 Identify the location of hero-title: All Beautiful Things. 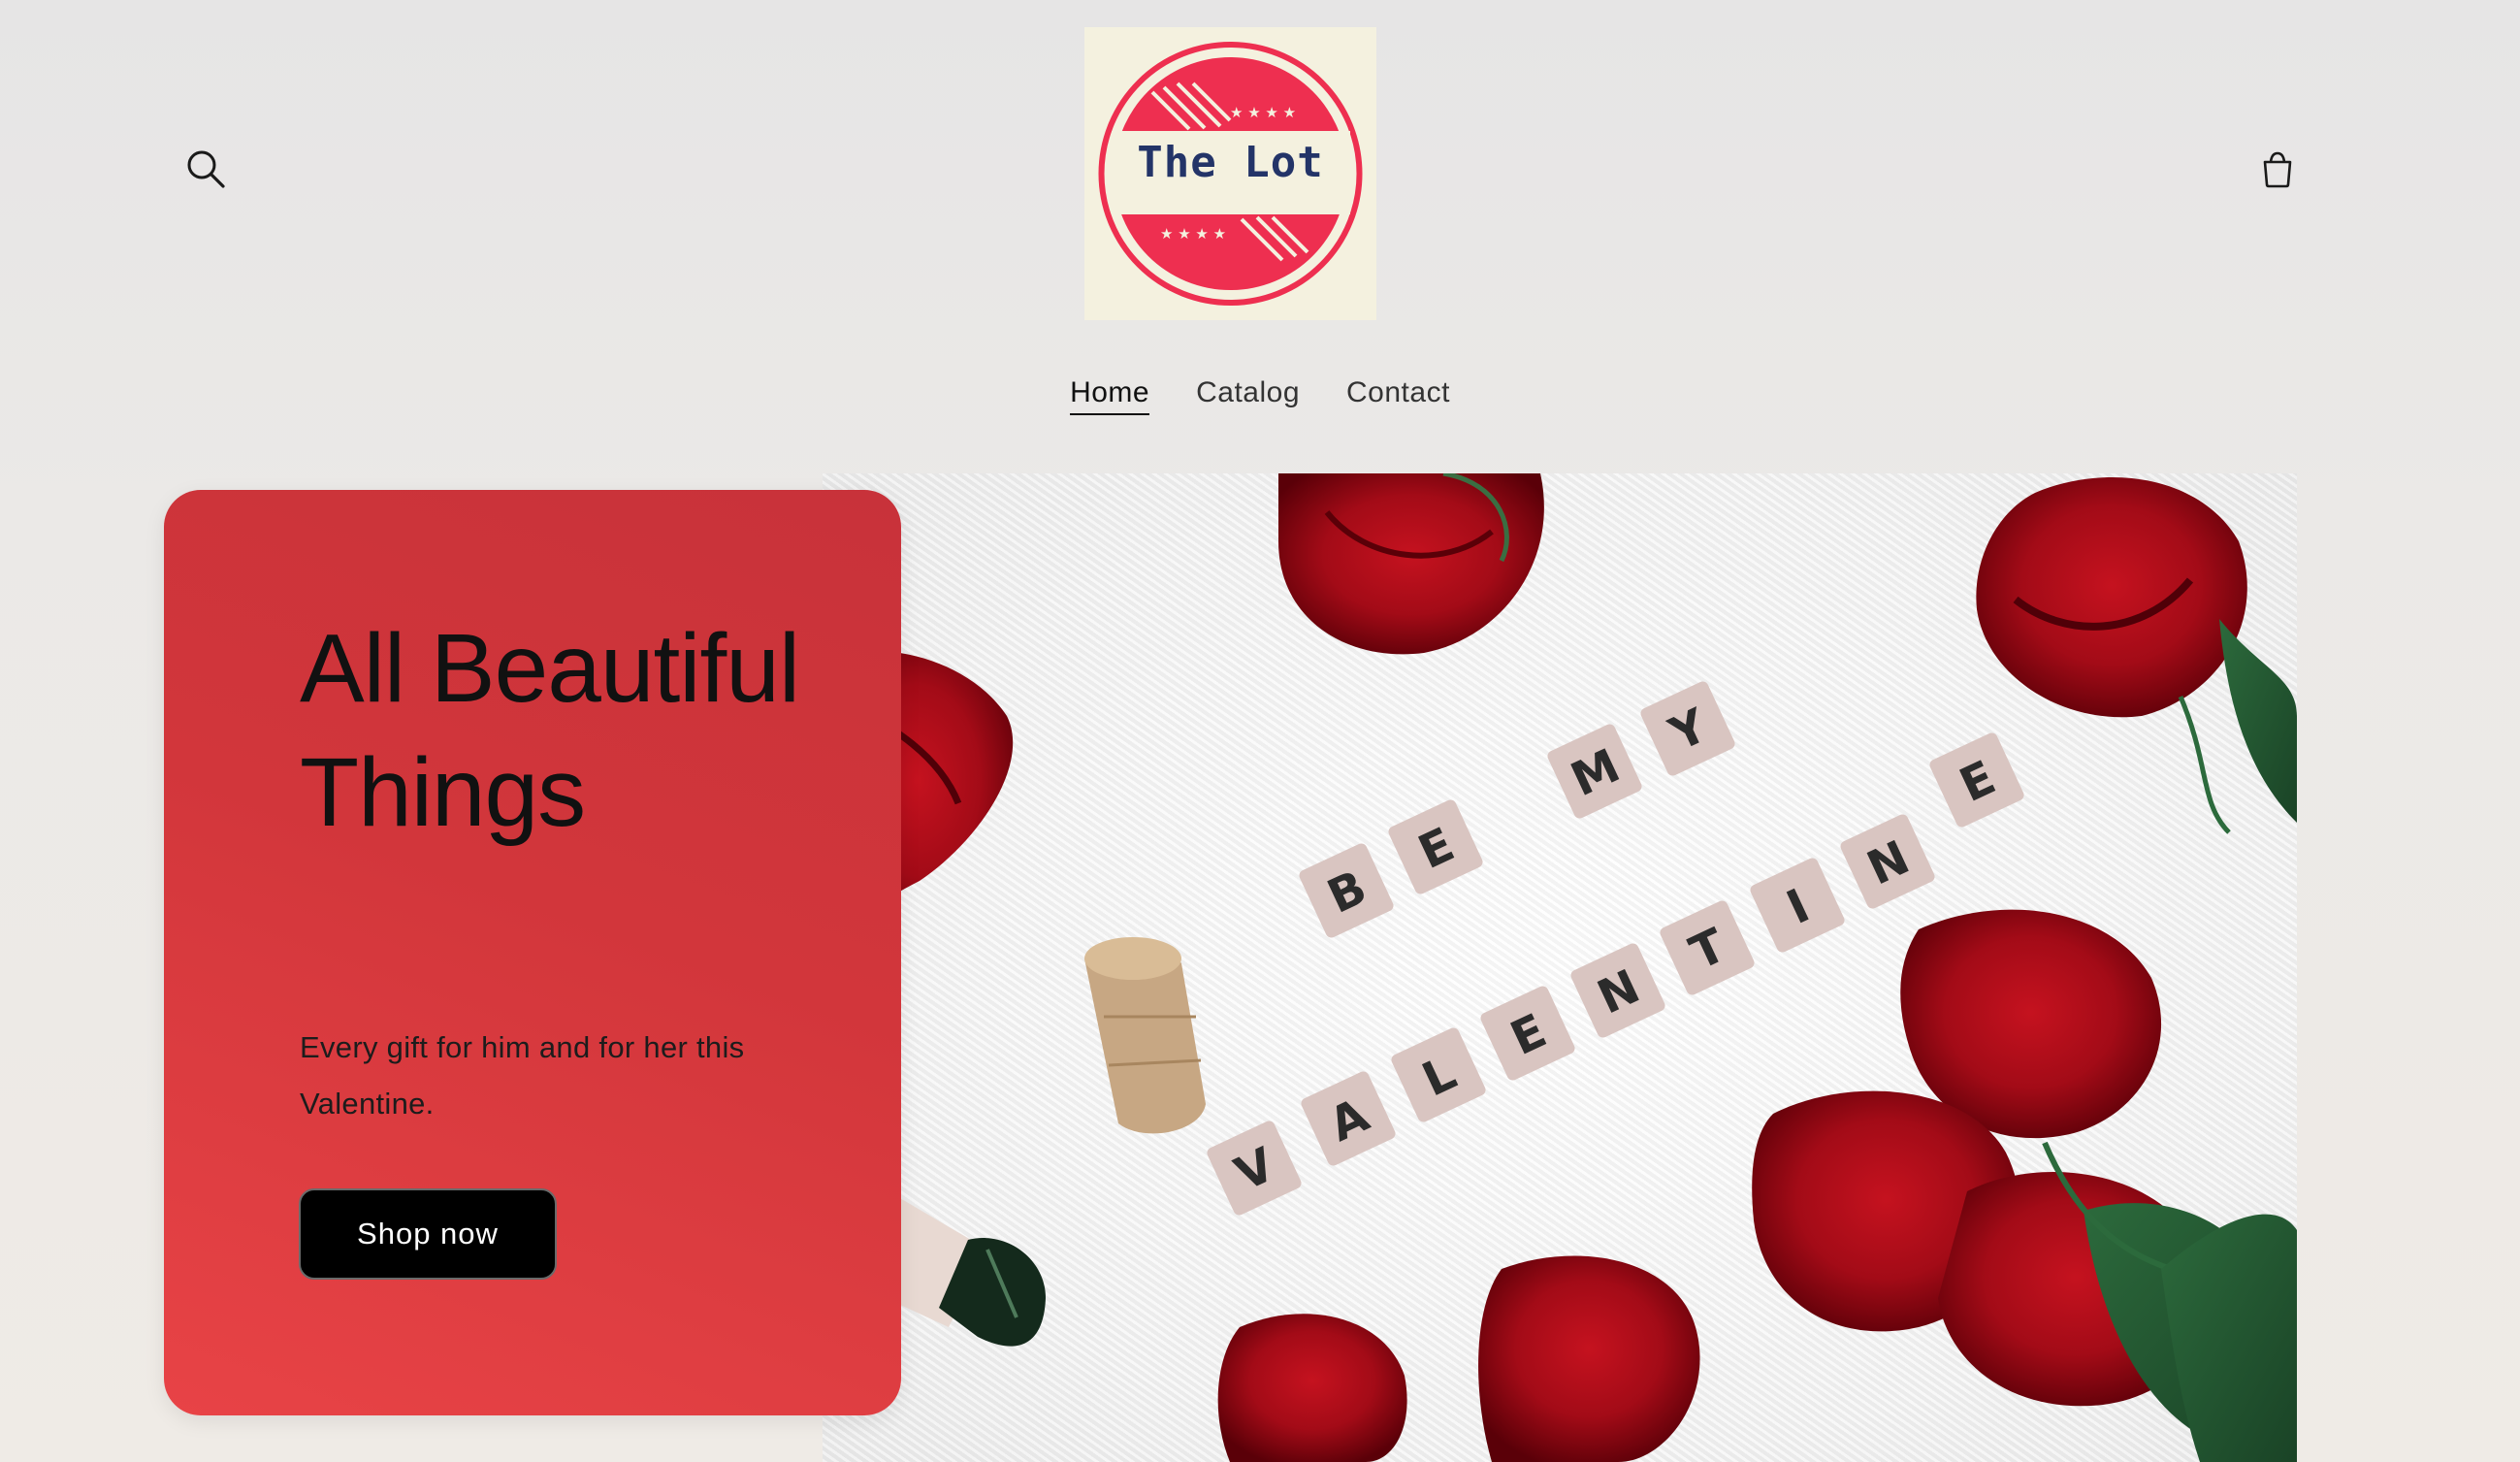
(550, 730).